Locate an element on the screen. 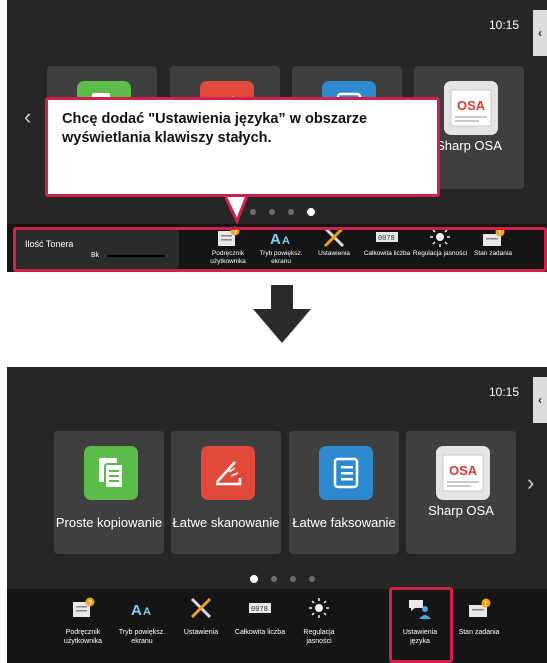 The width and height of the screenshot is (547, 663). key-label: Tryb powiększ. ekranu is located at coordinates (142, 637).